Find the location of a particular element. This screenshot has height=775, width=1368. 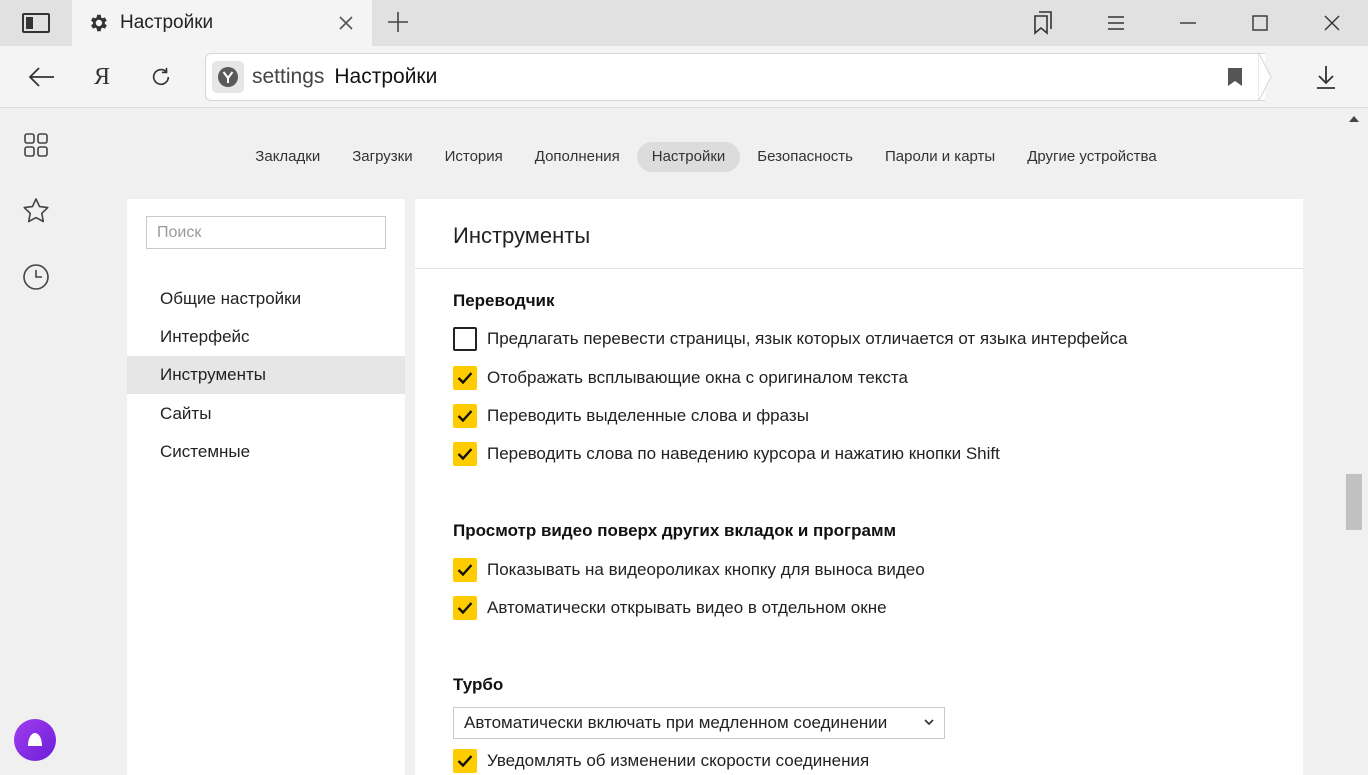

side-panel is located at coordinates (36, 441).